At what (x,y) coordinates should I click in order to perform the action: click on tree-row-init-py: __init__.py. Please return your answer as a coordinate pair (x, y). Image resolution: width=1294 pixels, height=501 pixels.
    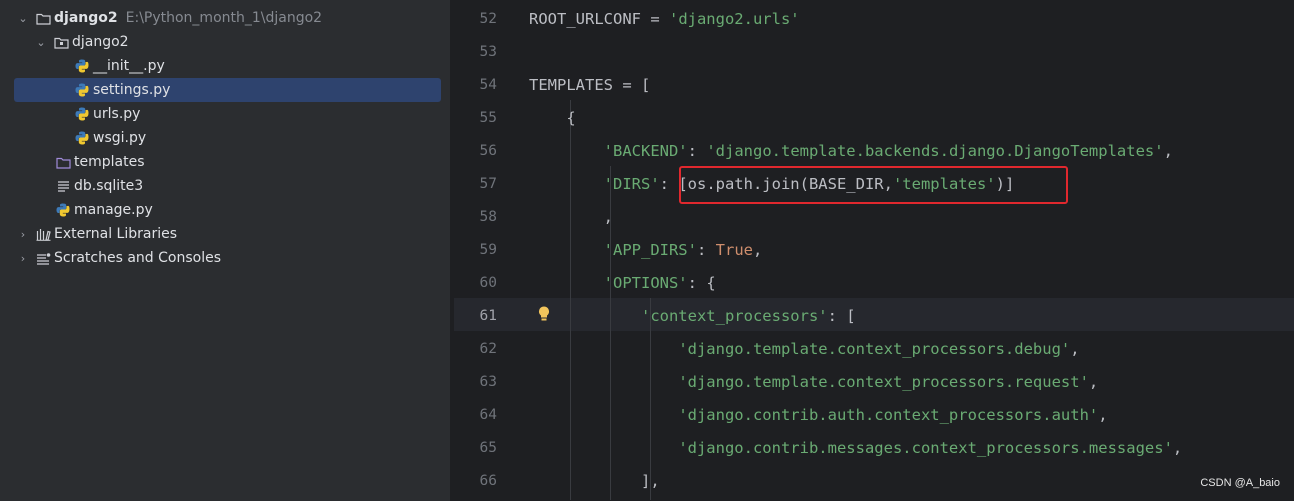
    Looking at the image, I should click on (225, 66).